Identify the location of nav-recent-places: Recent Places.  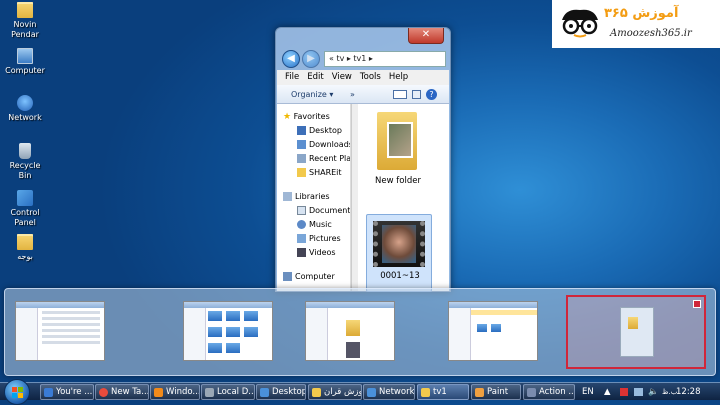
(313, 159).